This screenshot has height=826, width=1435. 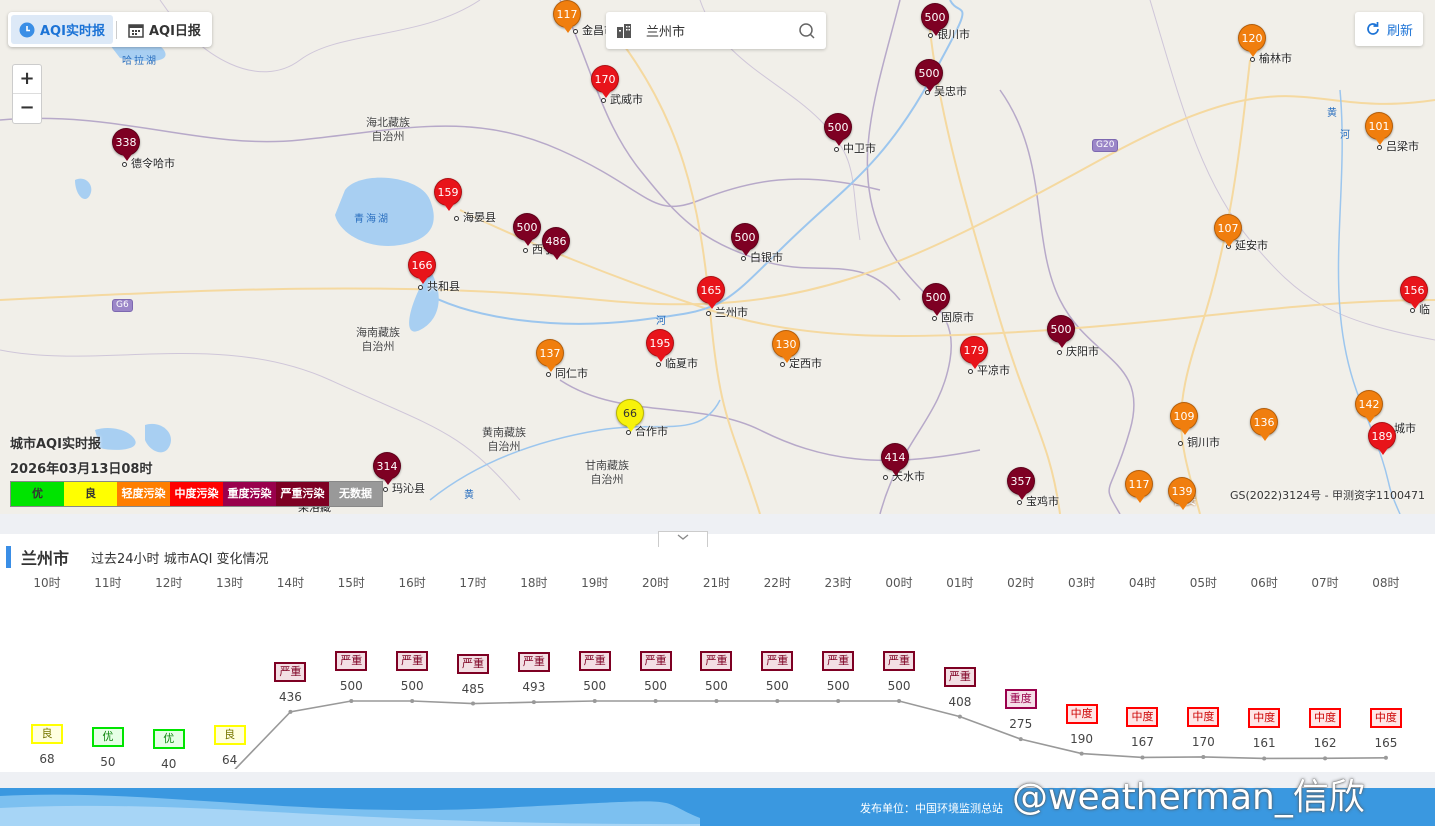 I want to click on aqi-legend: 优良轻度污染 中度污染 重度污染 严重污染 无数据, so click(x=196, y=494).